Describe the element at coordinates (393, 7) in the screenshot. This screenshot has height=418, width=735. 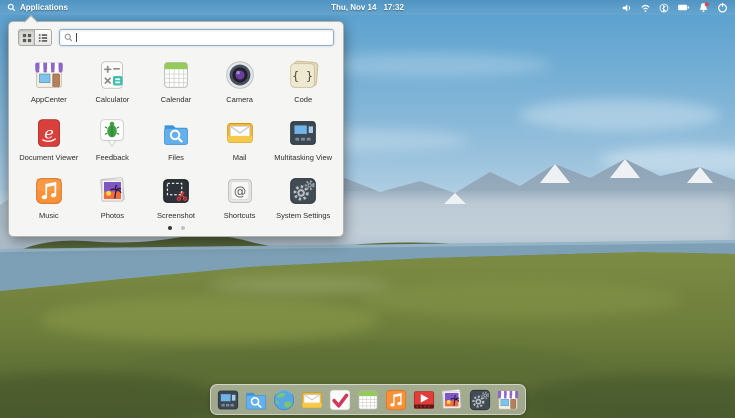
I see `panel-time: 17:32` at that location.